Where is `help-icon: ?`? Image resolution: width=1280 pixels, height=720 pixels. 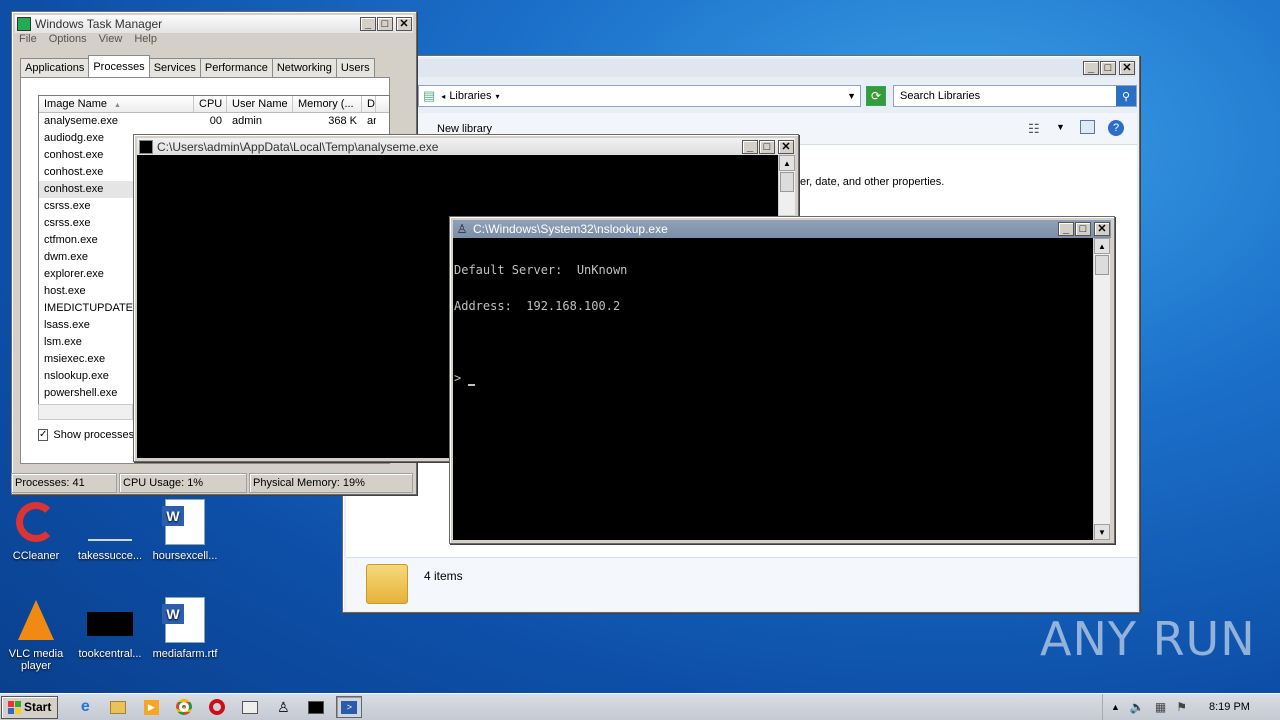 help-icon: ? is located at coordinates (1116, 128).